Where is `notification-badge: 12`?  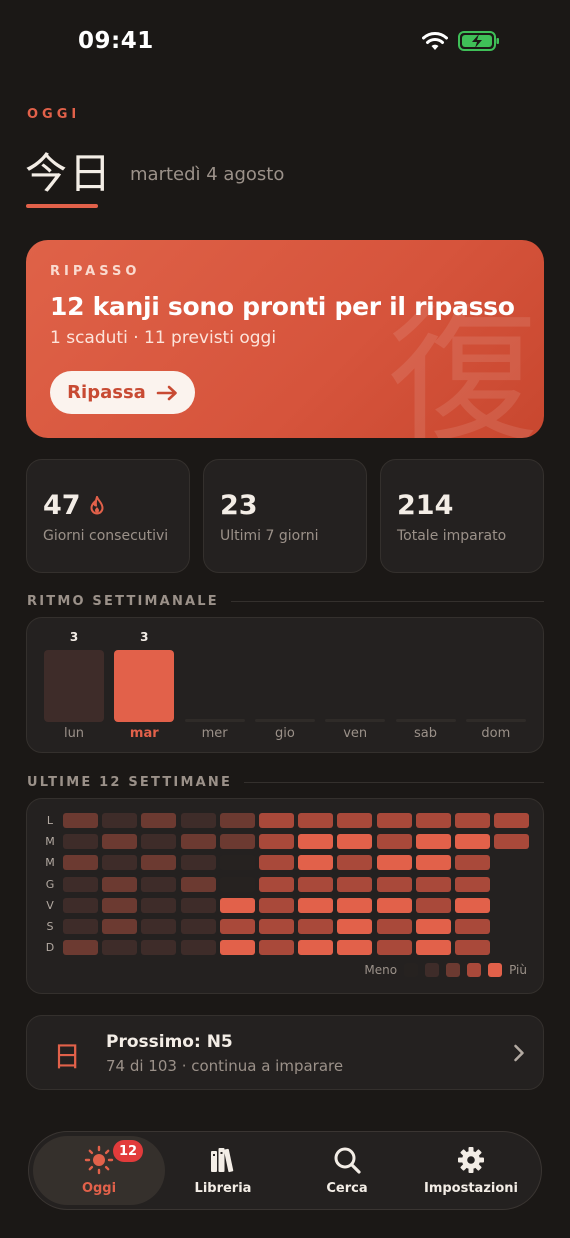
notification-badge: 12 is located at coordinates (128, 1151).